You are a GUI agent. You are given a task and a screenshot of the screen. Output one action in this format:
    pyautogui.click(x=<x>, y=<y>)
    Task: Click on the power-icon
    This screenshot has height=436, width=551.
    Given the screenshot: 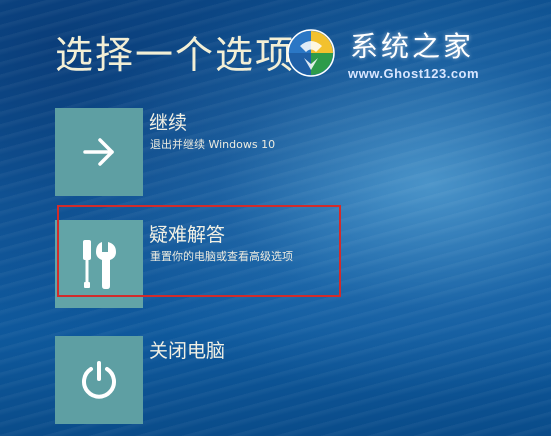 What is the action you would take?
    pyautogui.click(x=99, y=380)
    